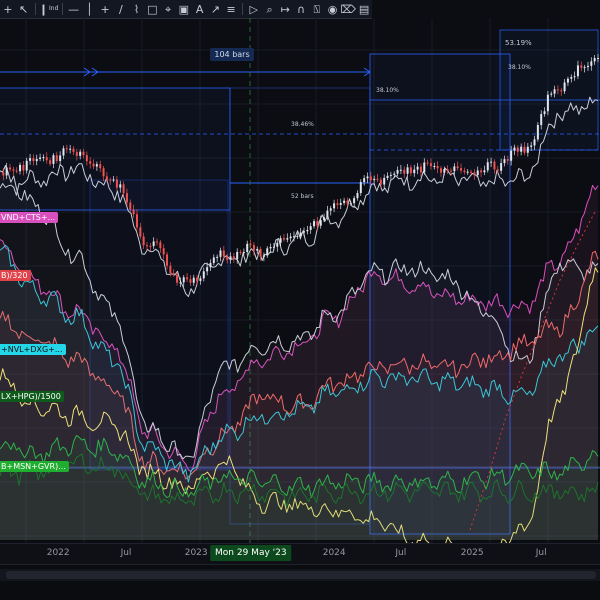 The image size is (600, 600). Describe the element at coordinates (105, 9) in the screenshot. I see `cross-line-icon: +` at that location.